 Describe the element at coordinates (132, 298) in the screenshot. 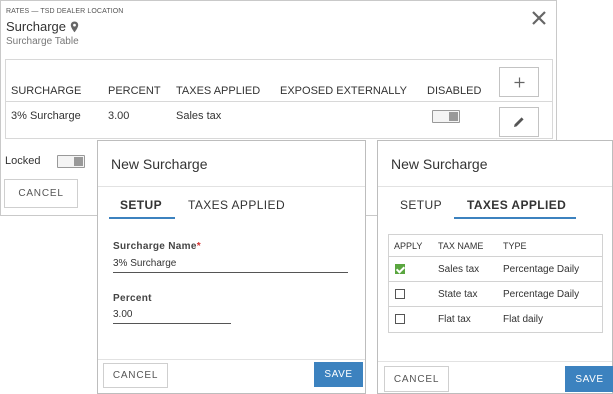

I see `percent-label: Percent` at that location.